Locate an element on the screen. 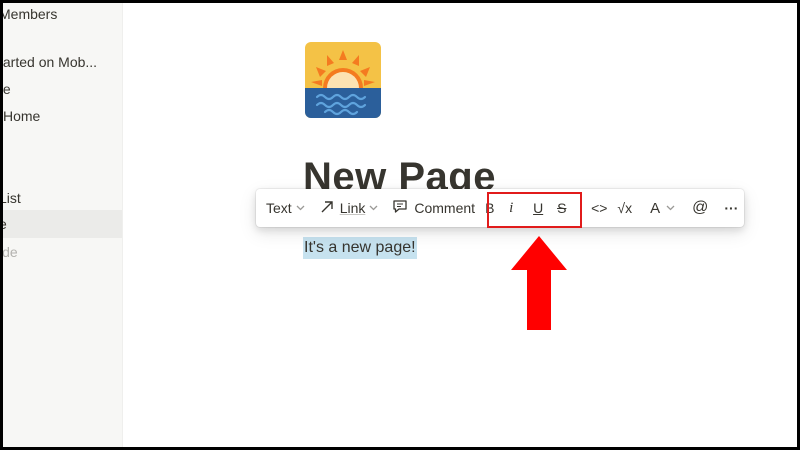  color-group: A is located at coordinates (662, 208).